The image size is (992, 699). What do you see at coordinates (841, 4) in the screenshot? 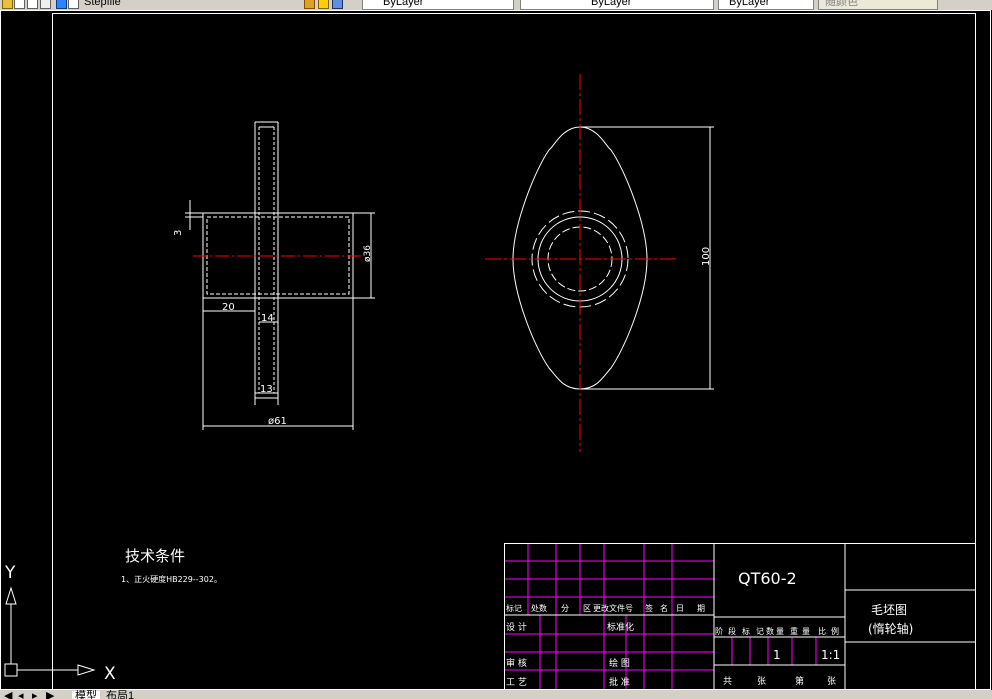
I see `plotstyle-value: 随颜色` at bounding box center [841, 4].